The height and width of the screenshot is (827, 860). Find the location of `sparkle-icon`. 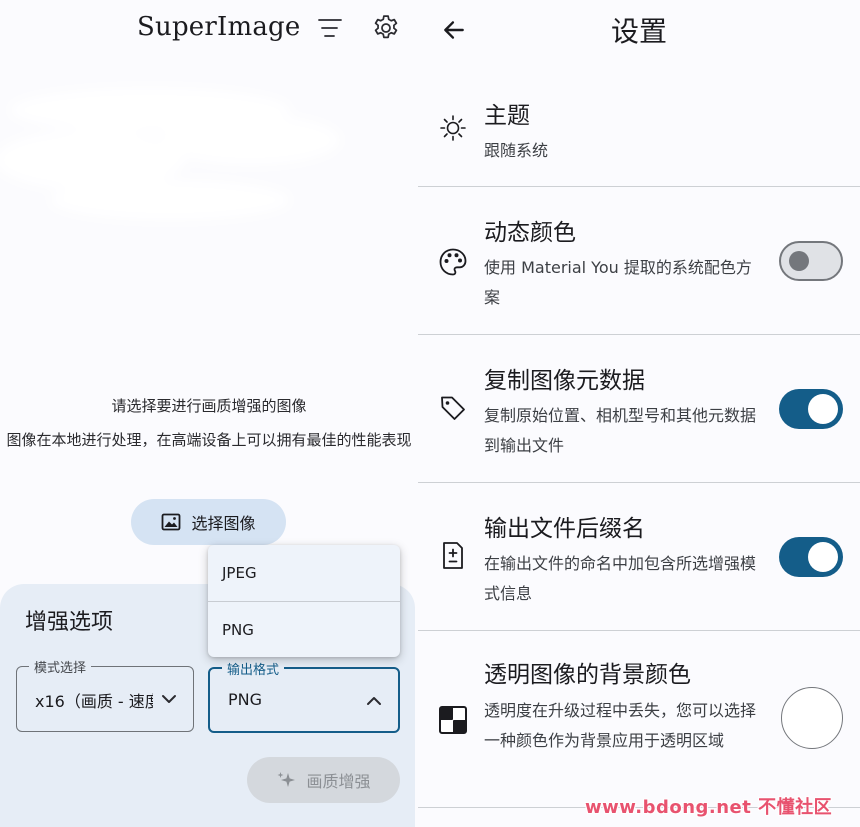

sparkle-icon is located at coordinates (286, 779).